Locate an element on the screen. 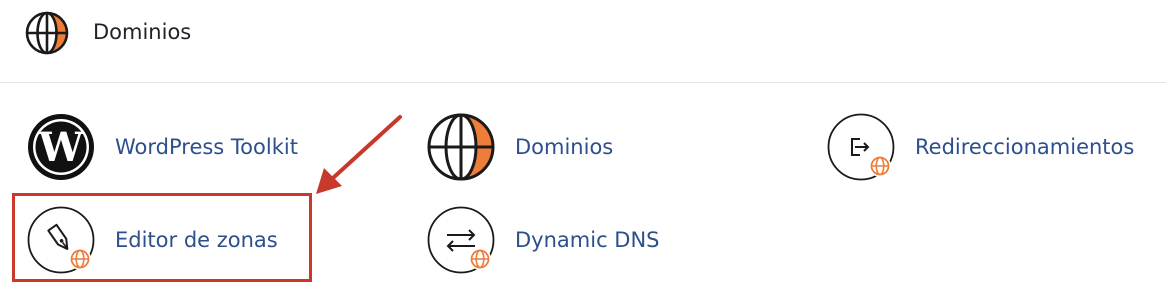 This screenshot has width=1166, height=292. tool-label: Dominios is located at coordinates (564, 147).